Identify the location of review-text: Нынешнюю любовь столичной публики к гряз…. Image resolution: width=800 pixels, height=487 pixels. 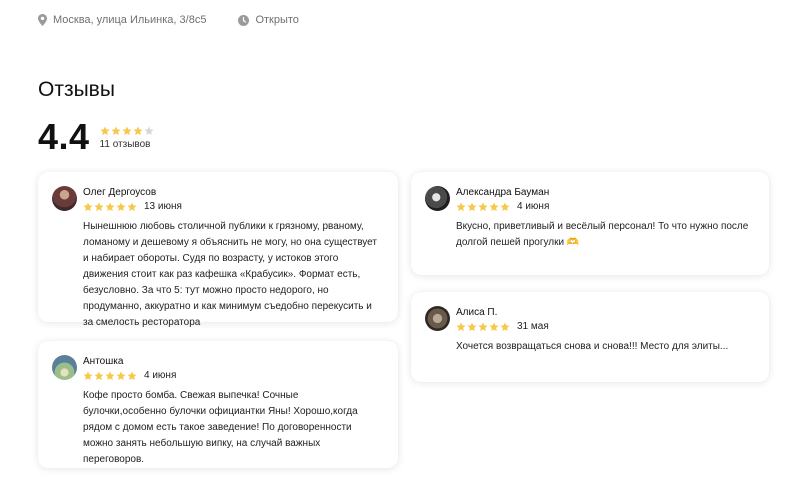
(230, 274).